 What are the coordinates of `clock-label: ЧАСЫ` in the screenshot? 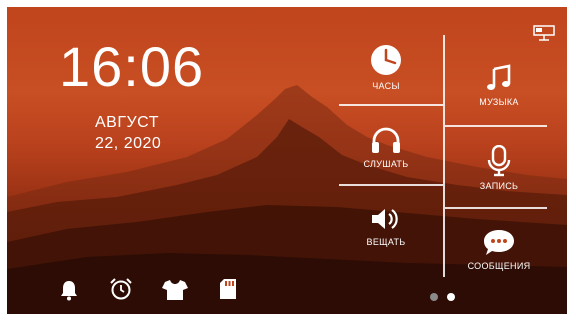 It's located at (386, 86).